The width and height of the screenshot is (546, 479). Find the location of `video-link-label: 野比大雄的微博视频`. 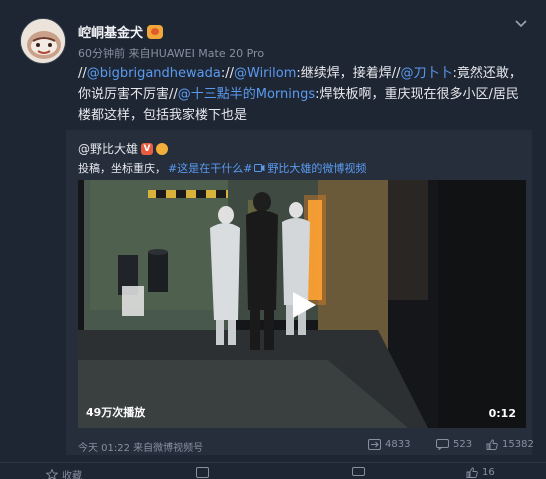

video-link-label: 野比大雄的微博视频 is located at coordinates (316, 168).